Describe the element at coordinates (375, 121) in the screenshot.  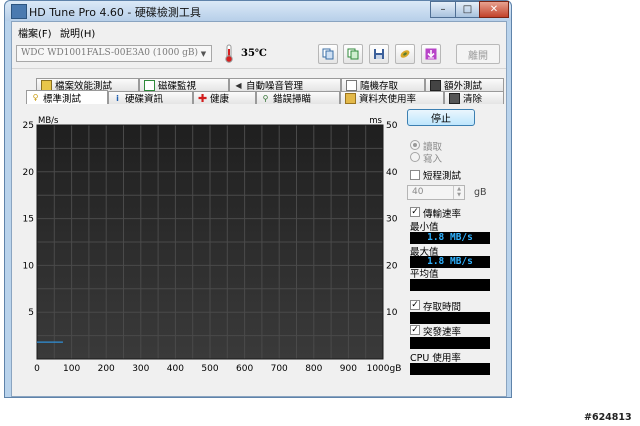
I see `y-right-axis-label: ms` at that location.